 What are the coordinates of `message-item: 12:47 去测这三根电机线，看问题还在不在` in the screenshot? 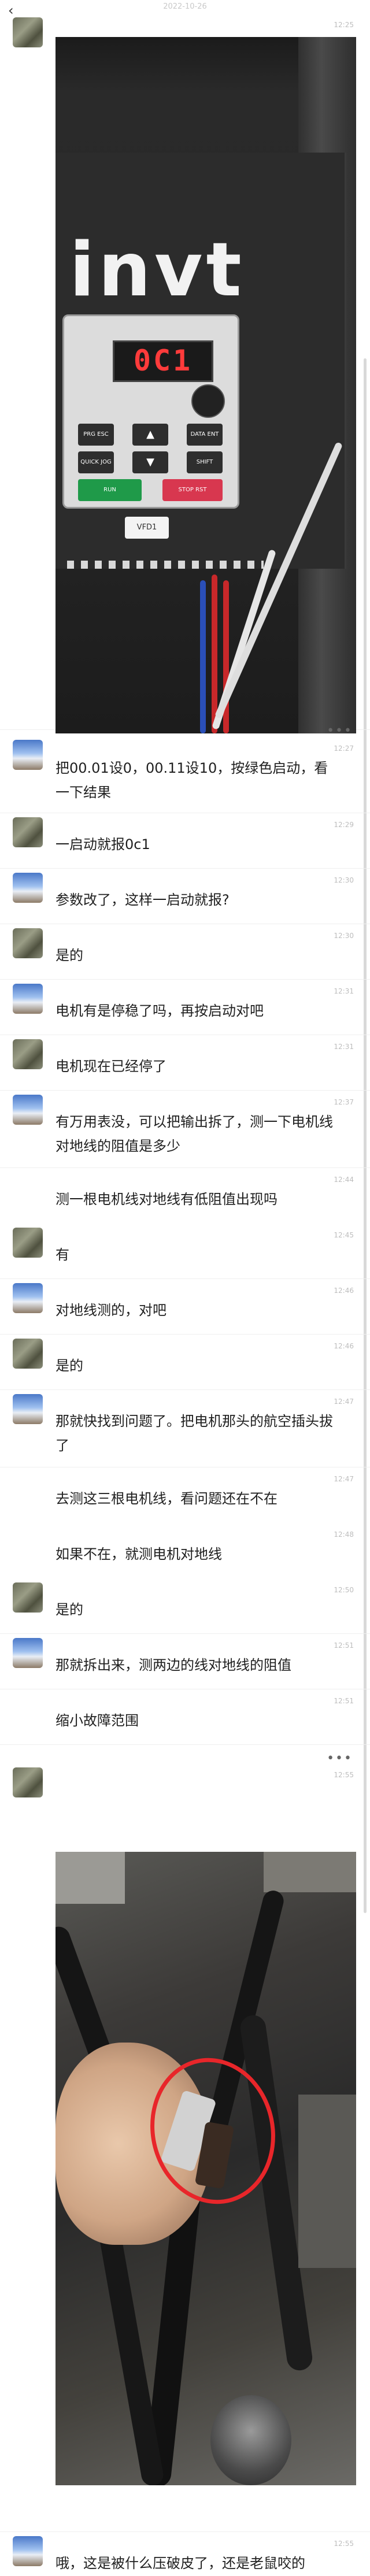 It's located at (185, 1494).